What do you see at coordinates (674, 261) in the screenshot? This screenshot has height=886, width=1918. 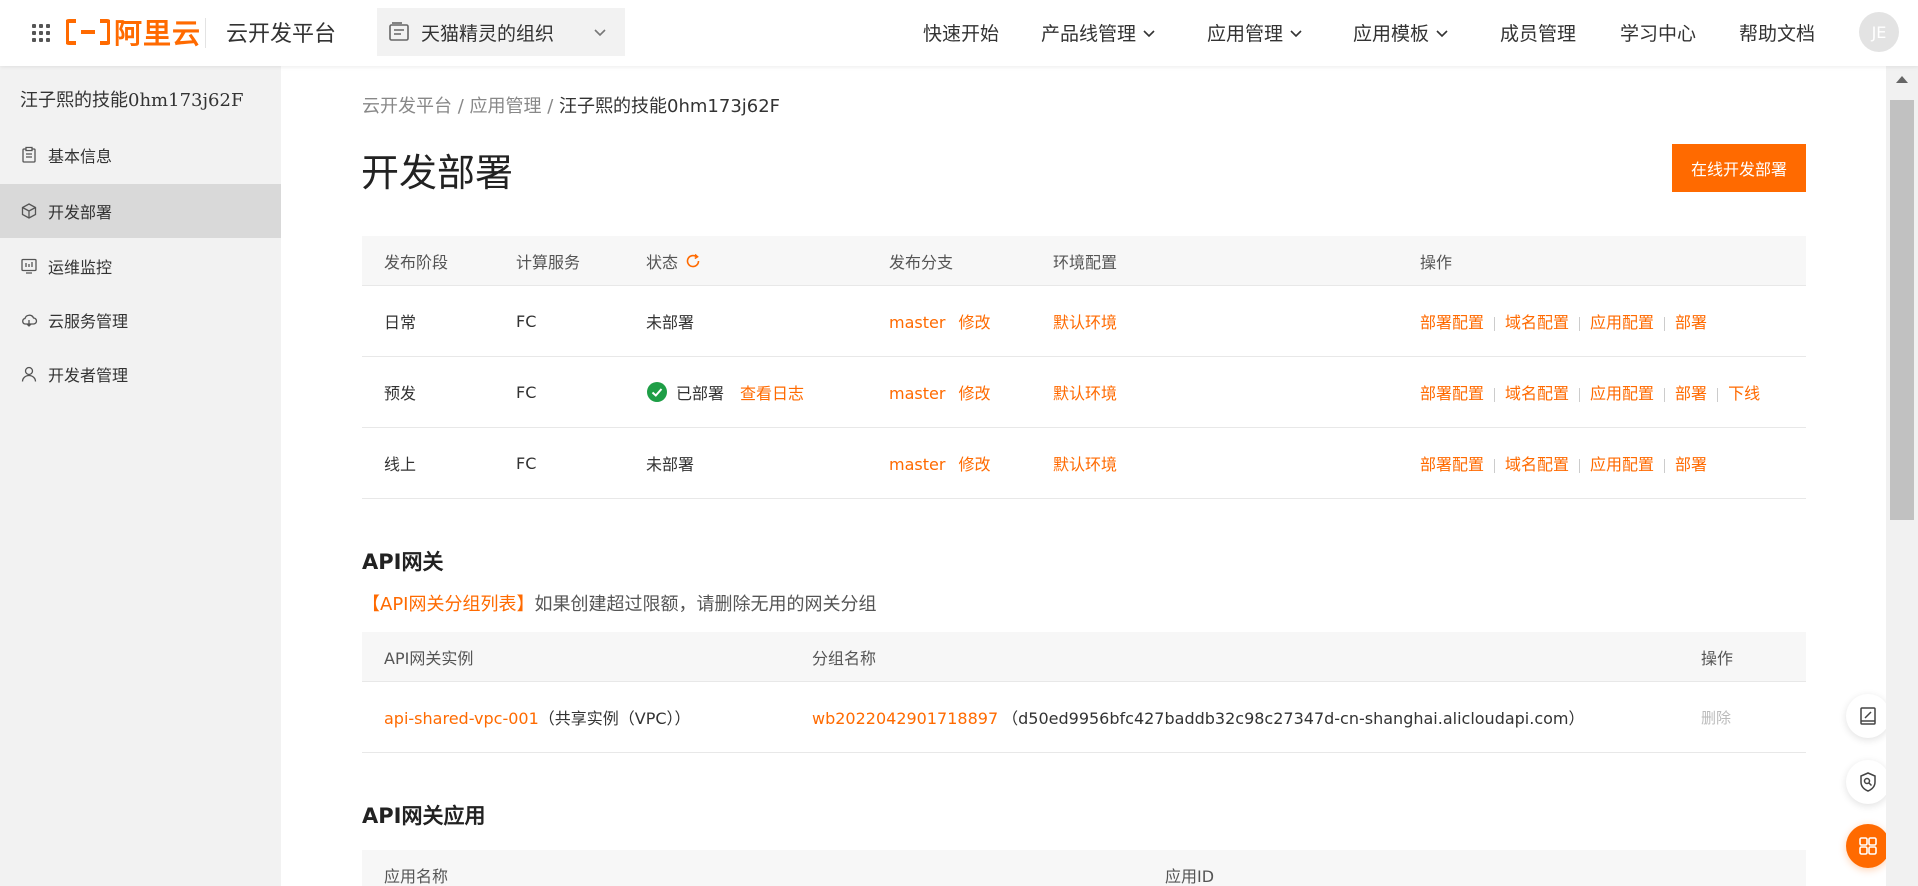 I see `column-header-status: 状态` at bounding box center [674, 261].